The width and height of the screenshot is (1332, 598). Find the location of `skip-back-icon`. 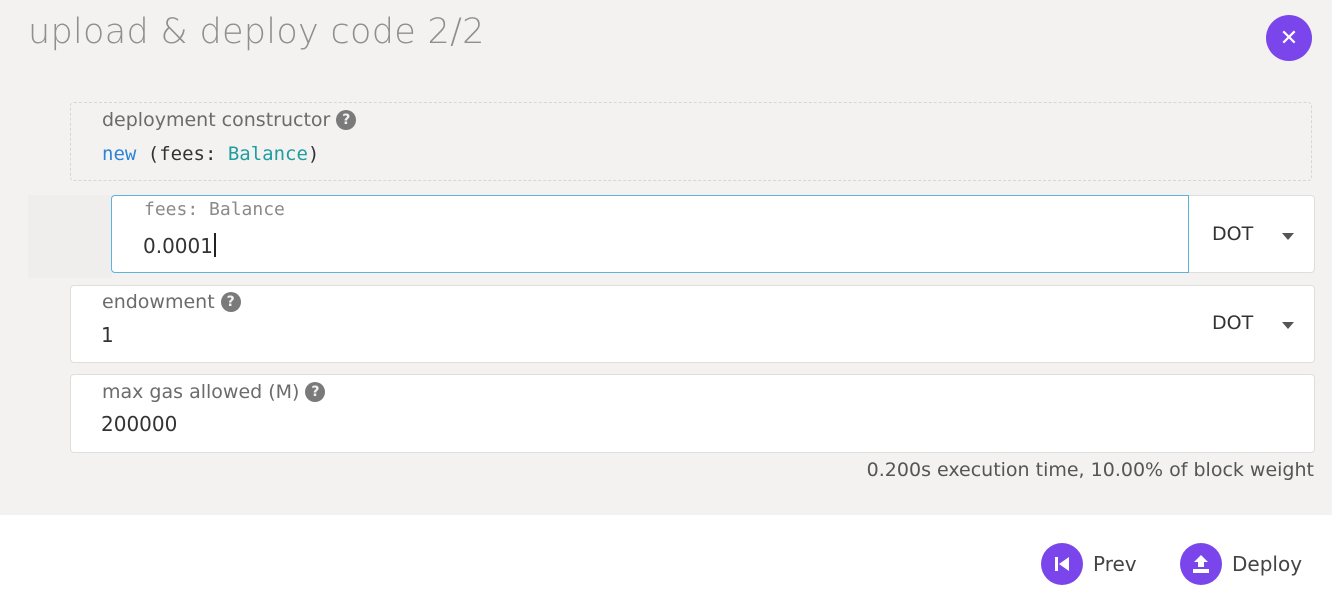

skip-back-icon is located at coordinates (1062, 564).